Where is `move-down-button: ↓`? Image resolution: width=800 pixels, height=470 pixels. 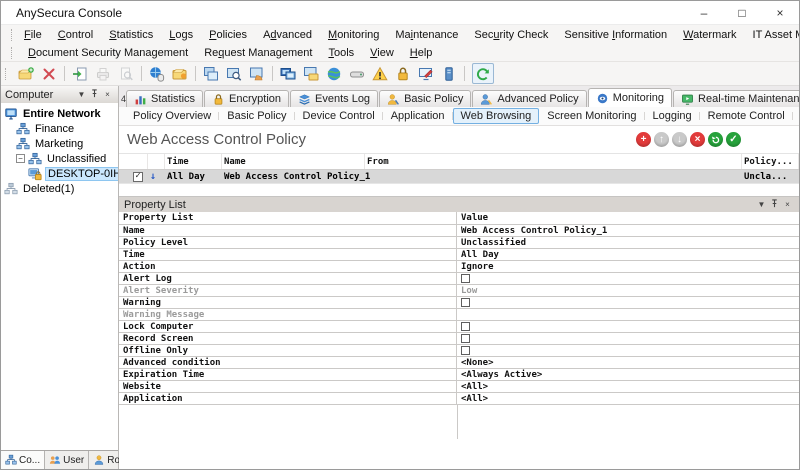
move-down-button: ↓ is located at coordinates (679, 139).